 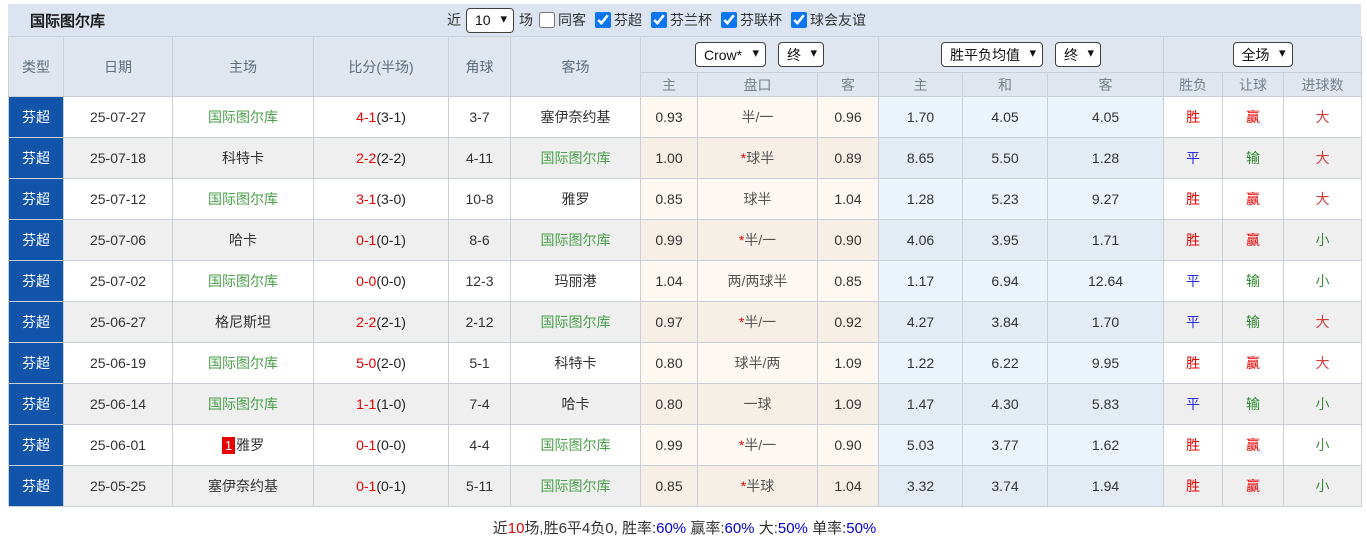 What do you see at coordinates (576, 363) in the screenshot?
I see `away-team-name: 科特卡` at bounding box center [576, 363].